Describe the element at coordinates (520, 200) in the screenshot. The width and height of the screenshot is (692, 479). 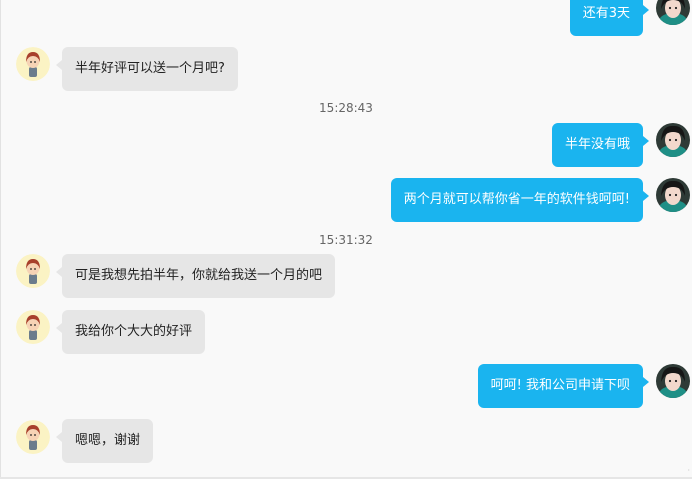
I see `message-bubble-outgoing: 两个月就可以帮你省一年的软件钱呵呵!` at that location.